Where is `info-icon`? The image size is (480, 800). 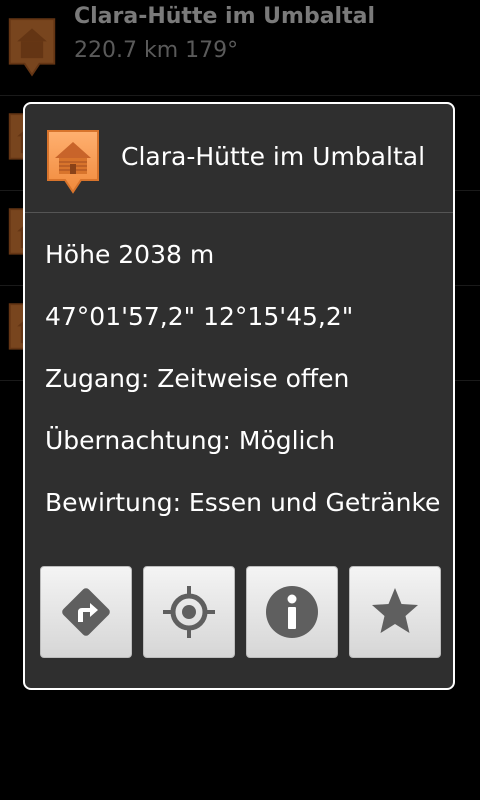
info-icon is located at coordinates (292, 612).